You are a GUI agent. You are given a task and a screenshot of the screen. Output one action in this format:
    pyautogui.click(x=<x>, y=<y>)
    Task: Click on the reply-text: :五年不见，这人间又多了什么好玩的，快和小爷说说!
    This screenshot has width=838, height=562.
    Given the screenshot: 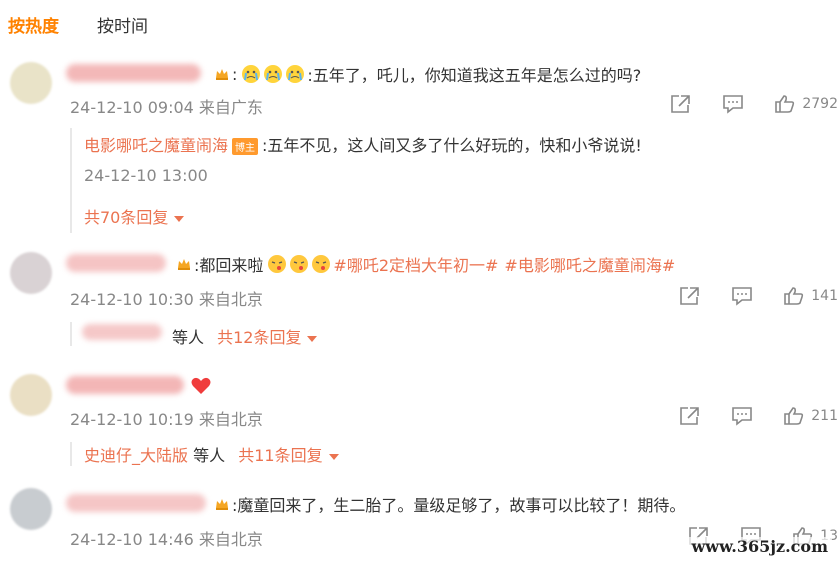 What is the action you would take?
    pyautogui.click(x=452, y=145)
    